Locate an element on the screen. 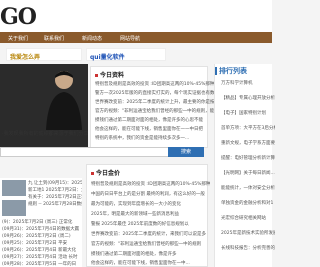  today-news-title: 今日资料 is located at coordinates (109, 74).